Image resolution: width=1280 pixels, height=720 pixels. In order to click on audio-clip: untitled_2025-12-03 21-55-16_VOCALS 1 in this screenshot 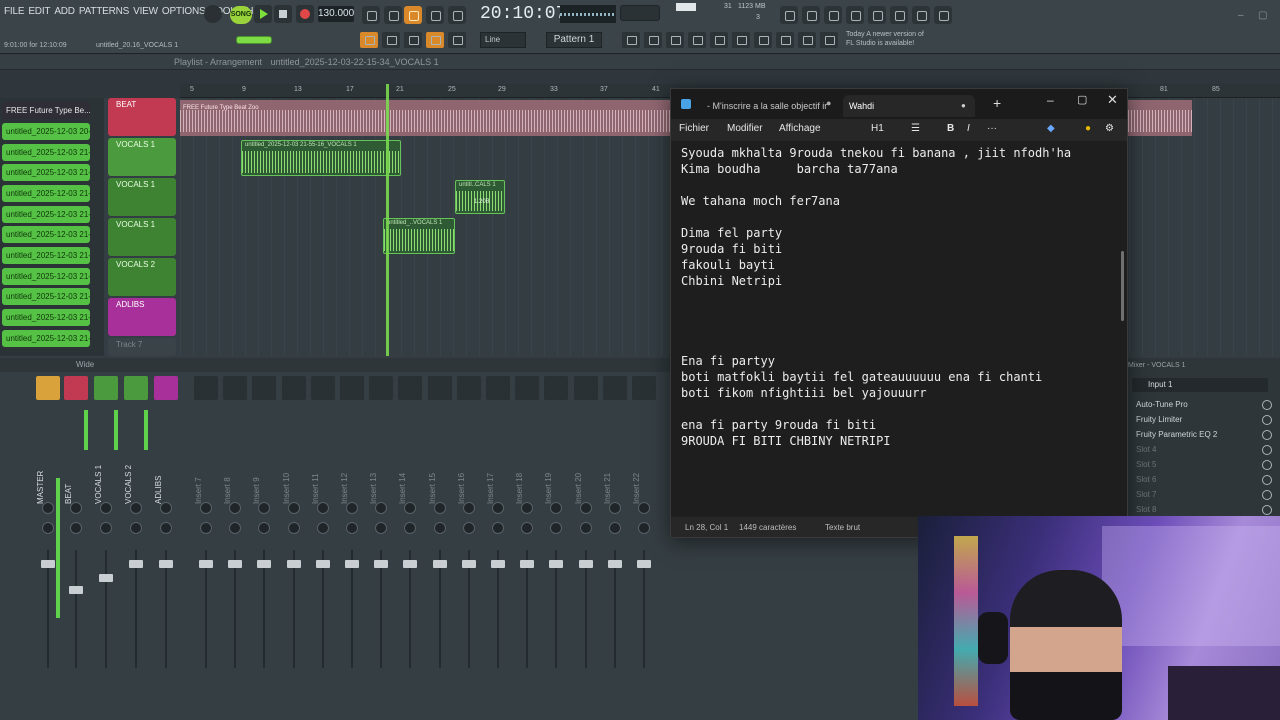, I will do `click(321, 158)`.